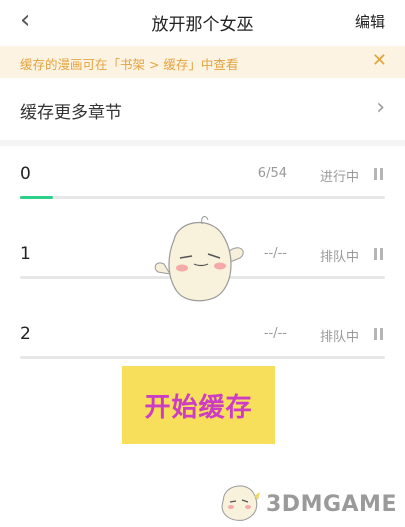 The image size is (405, 527). What do you see at coordinates (202, 109) in the screenshot?
I see `cache-more-chapters-row: 缓存更多章节 ›` at bounding box center [202, 109].